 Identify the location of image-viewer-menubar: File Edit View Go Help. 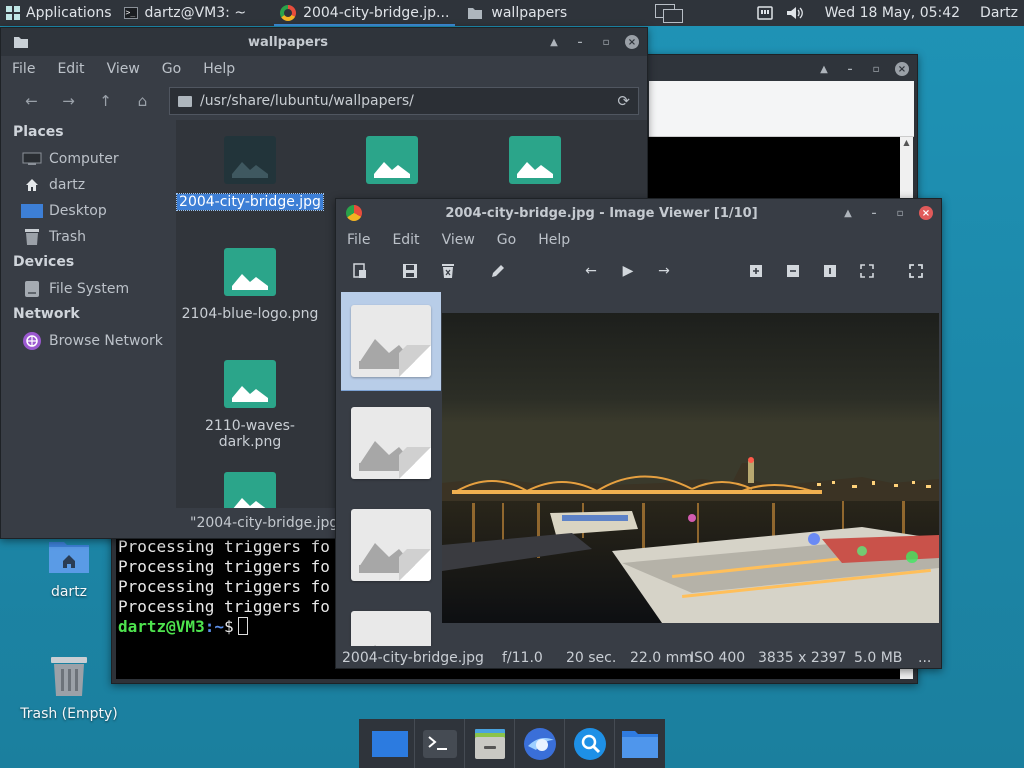
(638, 240).